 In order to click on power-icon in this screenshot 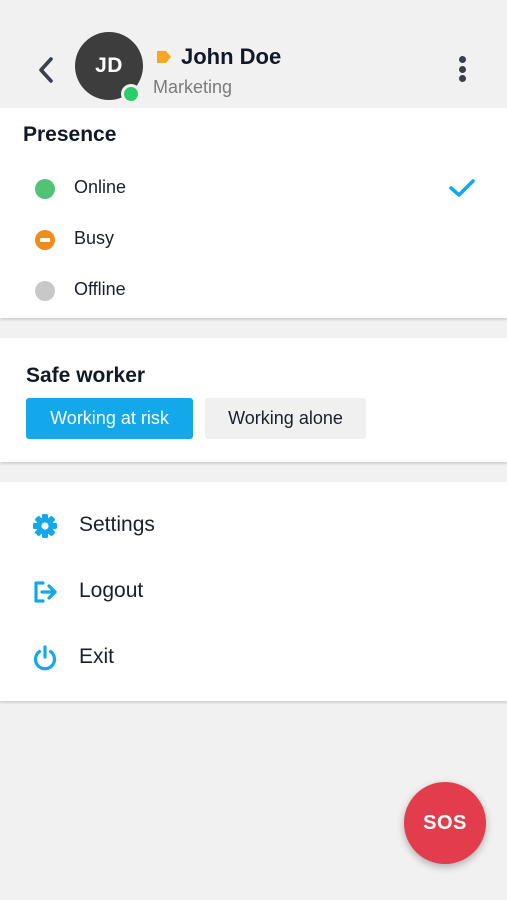, I will do `click(45, 658)`.